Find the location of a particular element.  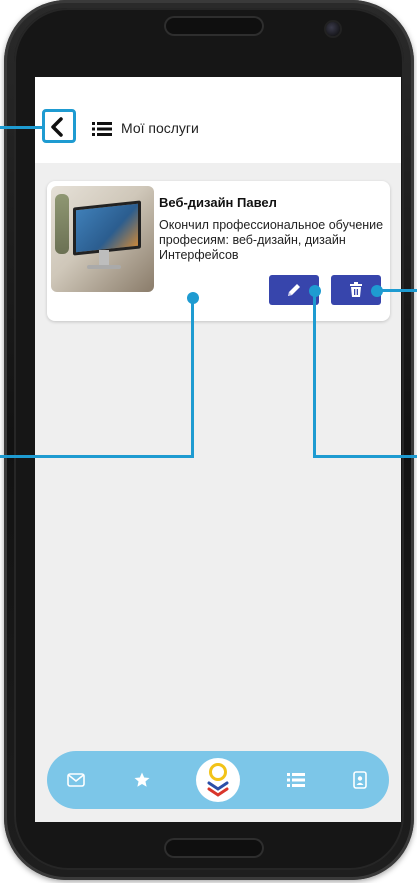

callout-line-back is located at coordinates (22, 127).